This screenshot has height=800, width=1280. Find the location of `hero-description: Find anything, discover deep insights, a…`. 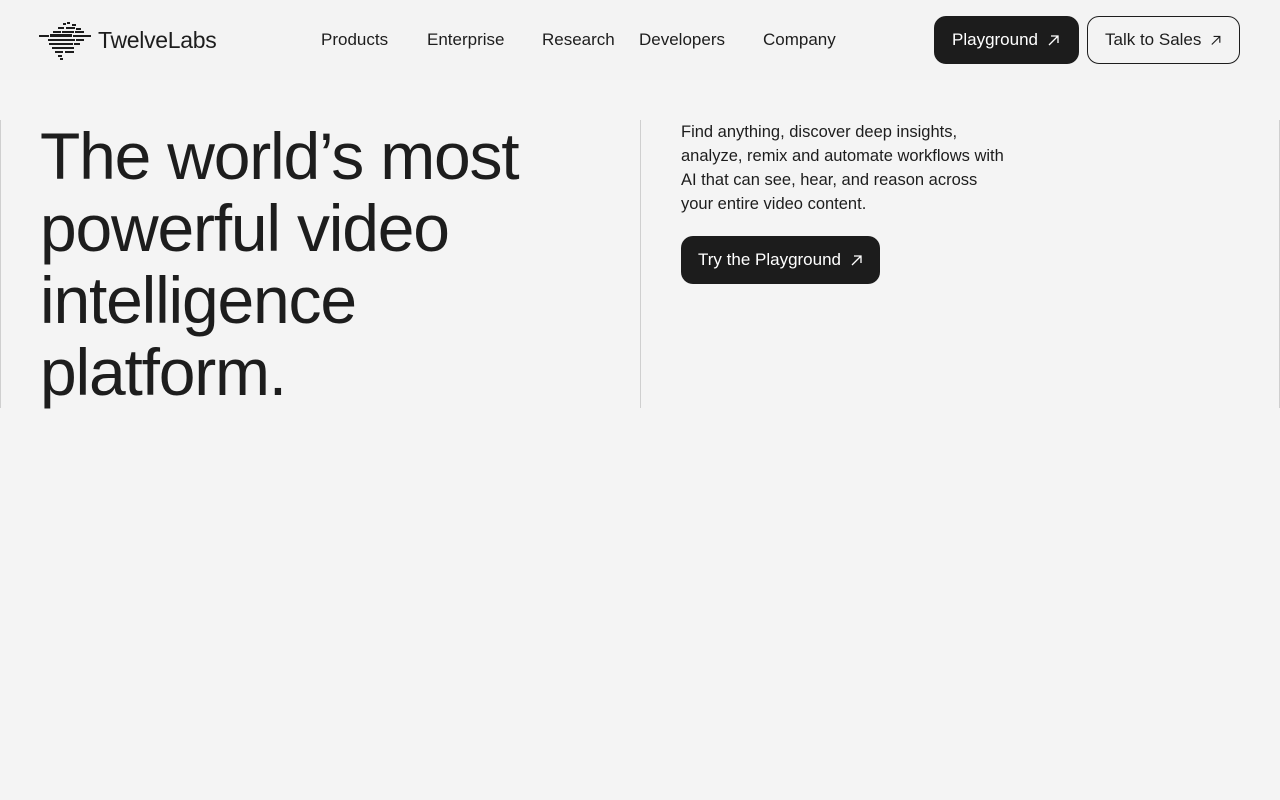

hero-description: Find anything, discover deep insights, a… is located at coordinates (842, 168).